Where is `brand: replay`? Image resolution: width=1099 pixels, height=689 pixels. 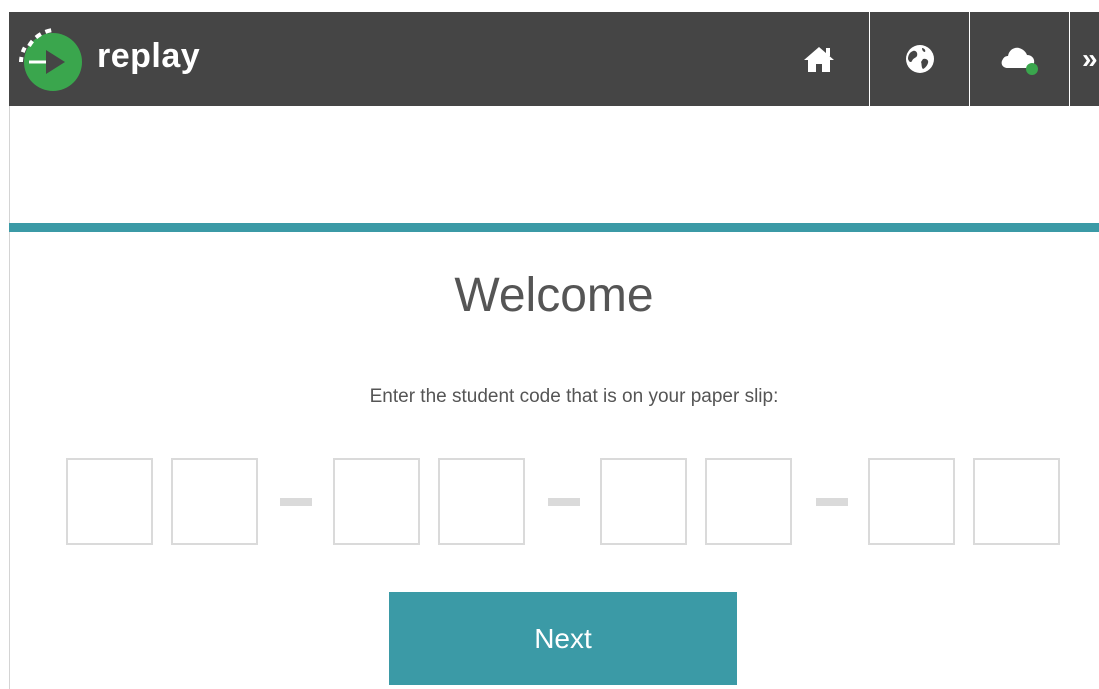
brand: replay is located at coordinates (104, 59).